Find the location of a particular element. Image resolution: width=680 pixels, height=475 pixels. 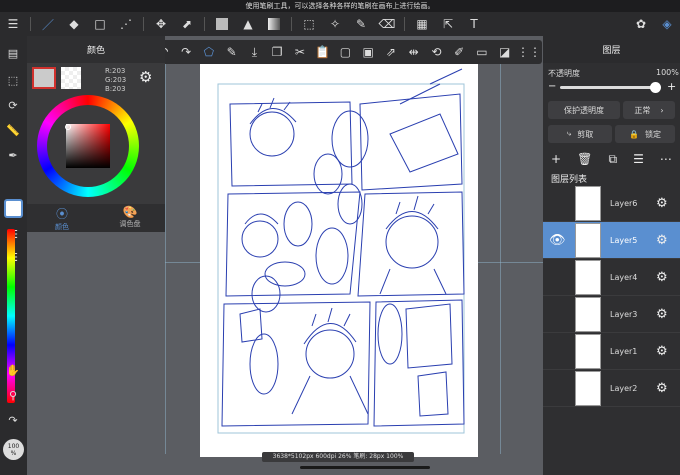

color-settings-gear-icon: ⚙ is located at coordinates (145, 77).